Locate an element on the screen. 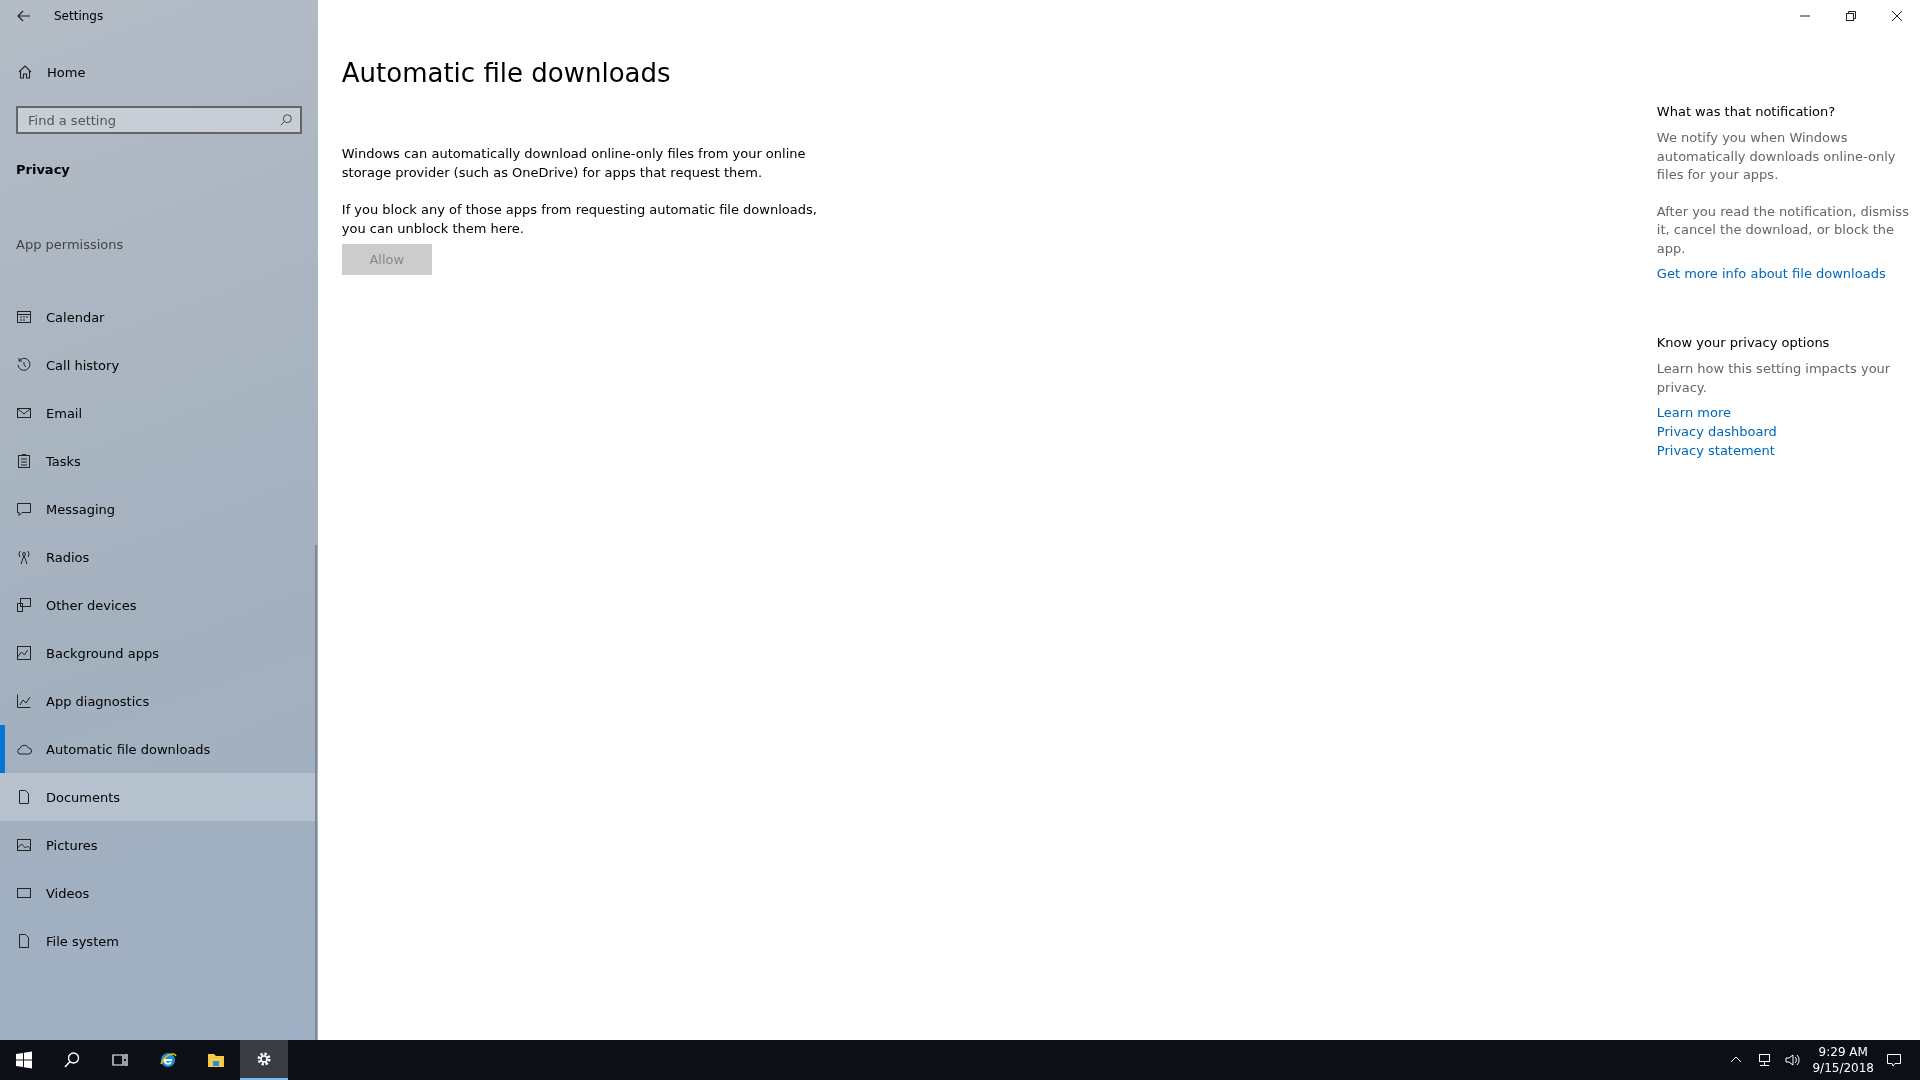 The height and width of the screenshot is (1080, 1920). window-icon is located at coordinates (24, 653).